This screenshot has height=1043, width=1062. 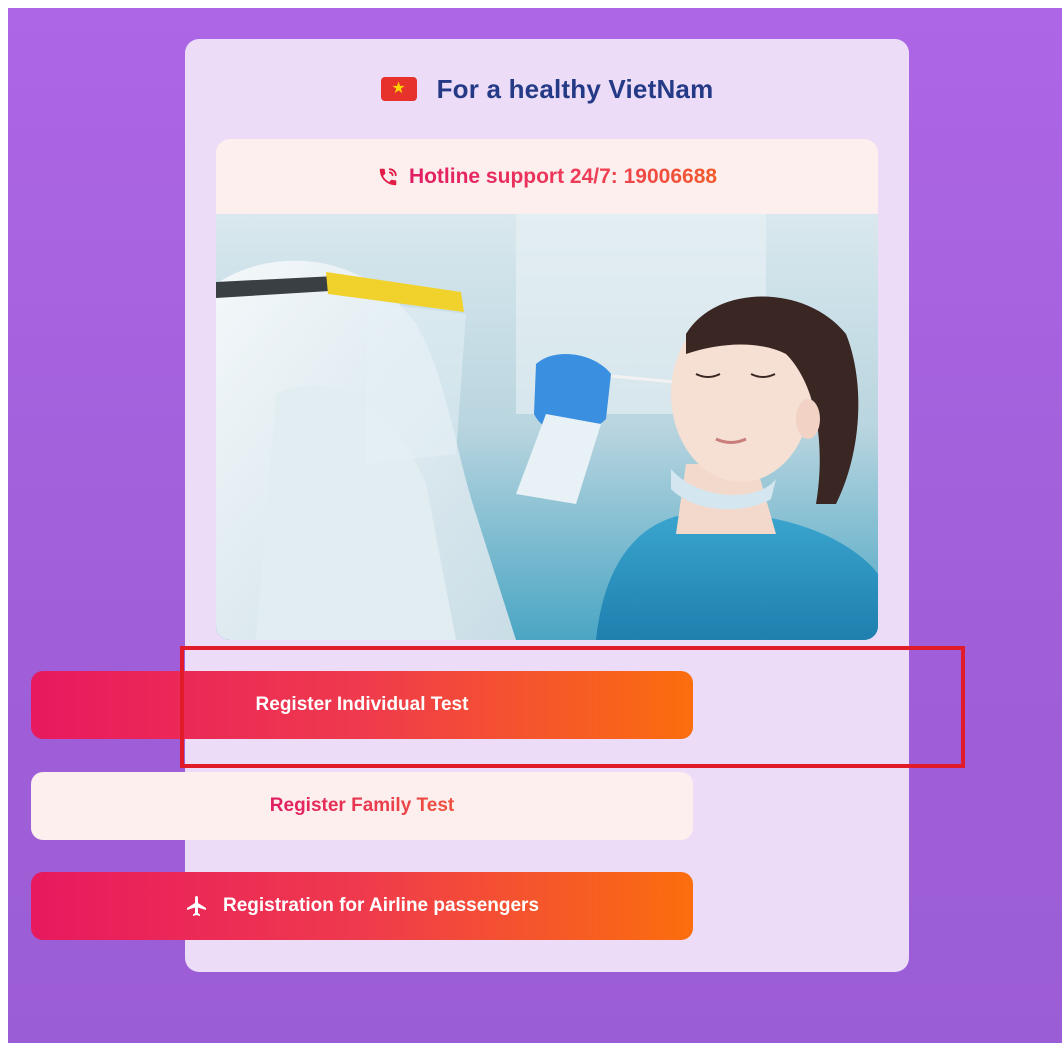 I want to click on register-individual-test-button: Register Individual Test, so click(x=362, y=705).